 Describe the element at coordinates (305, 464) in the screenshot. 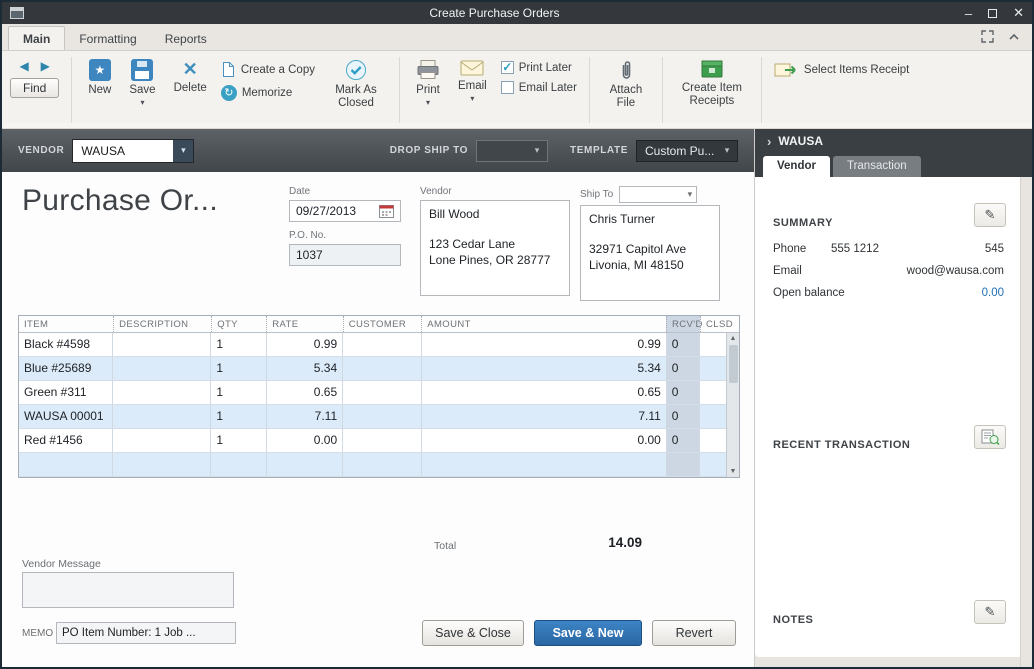

I see `cell-rate` at that location.